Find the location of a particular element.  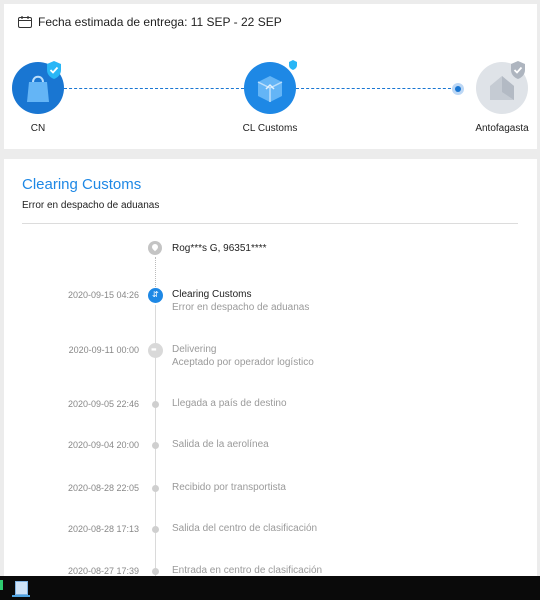

divider is located at coordinates (270, 223).